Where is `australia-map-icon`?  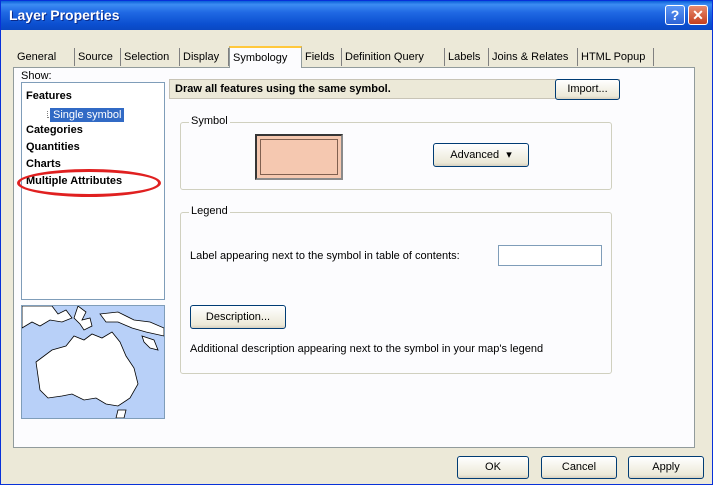
australia-map-icon is located at coordinates (93, 362).